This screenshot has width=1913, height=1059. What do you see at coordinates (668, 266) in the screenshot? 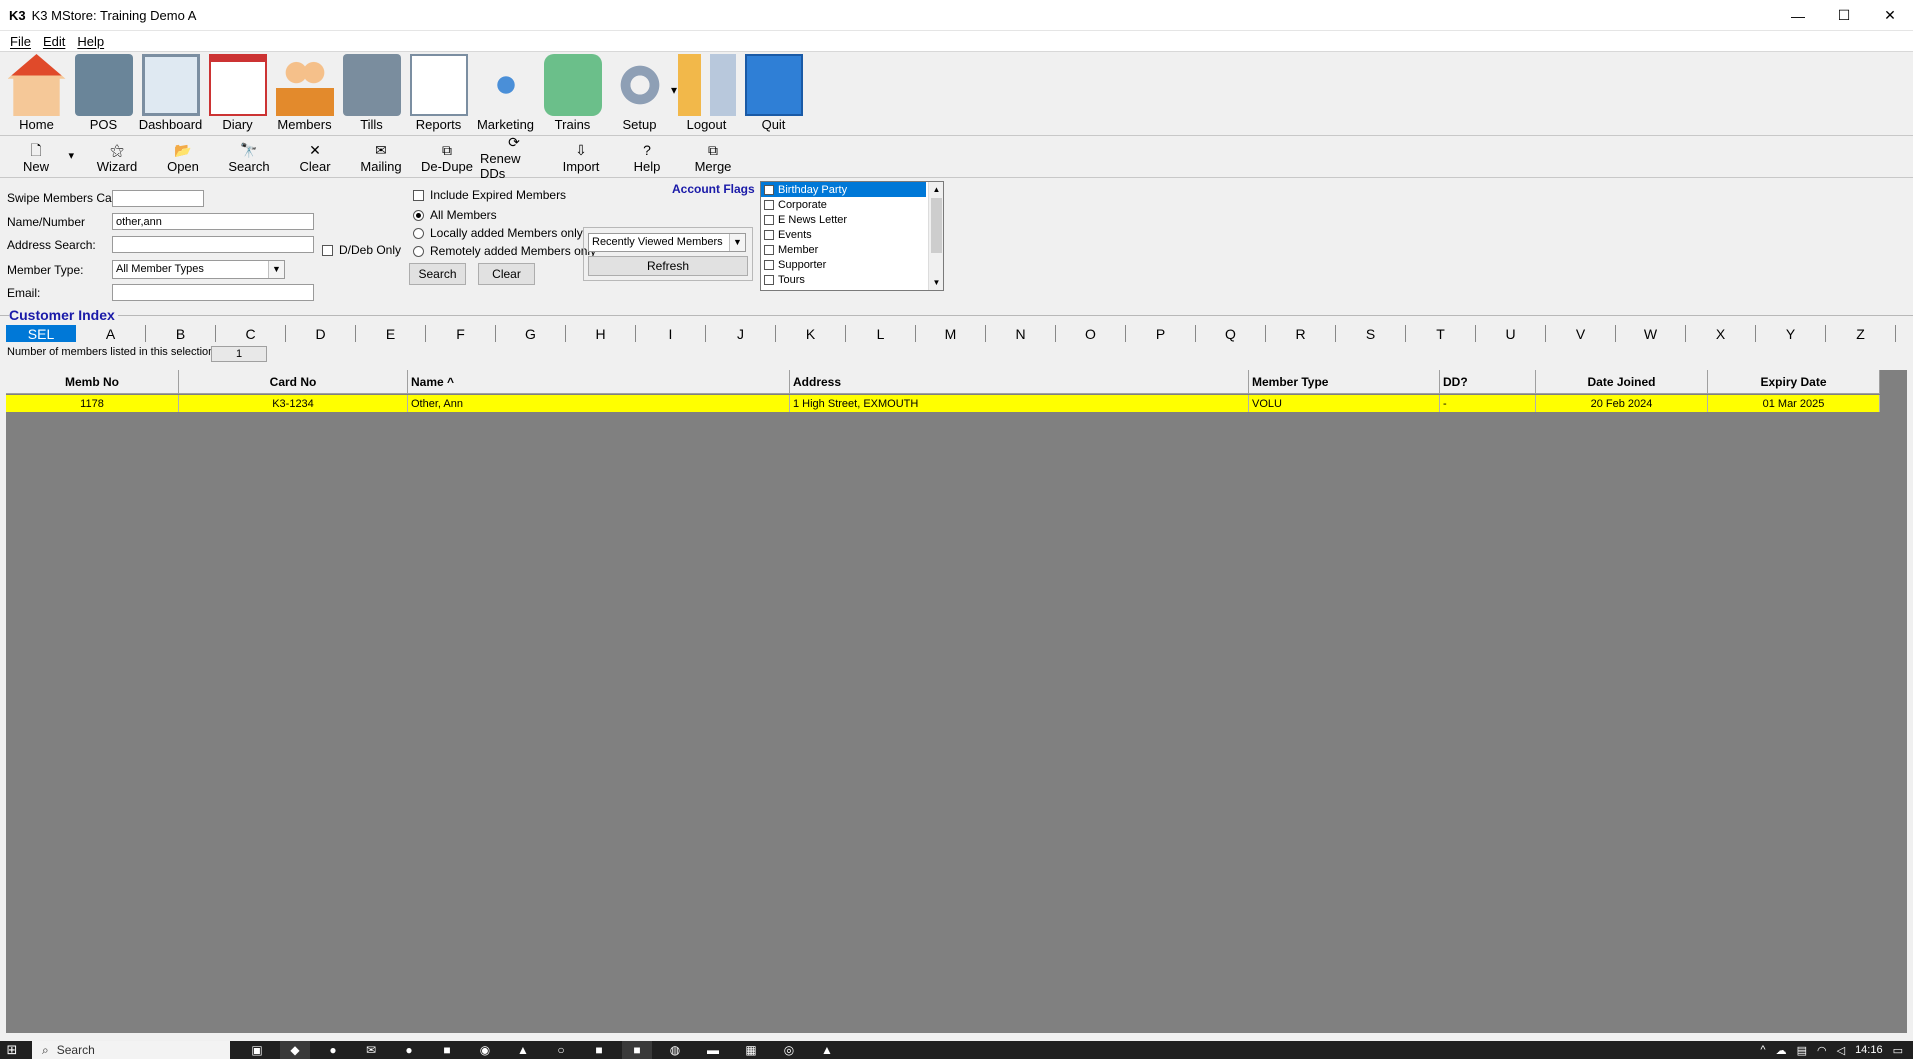
I see `refresh-button: Refresh` at bounding box center [668, 266].